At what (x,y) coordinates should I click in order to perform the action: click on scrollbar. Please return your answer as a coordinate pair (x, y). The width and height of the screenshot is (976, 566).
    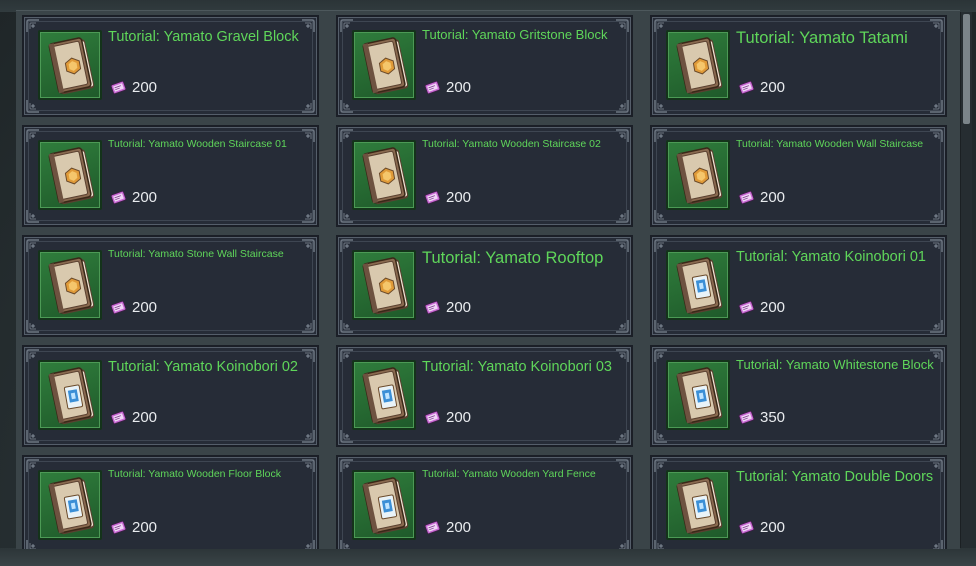
    Looking at the image, I should click on (966, 280).